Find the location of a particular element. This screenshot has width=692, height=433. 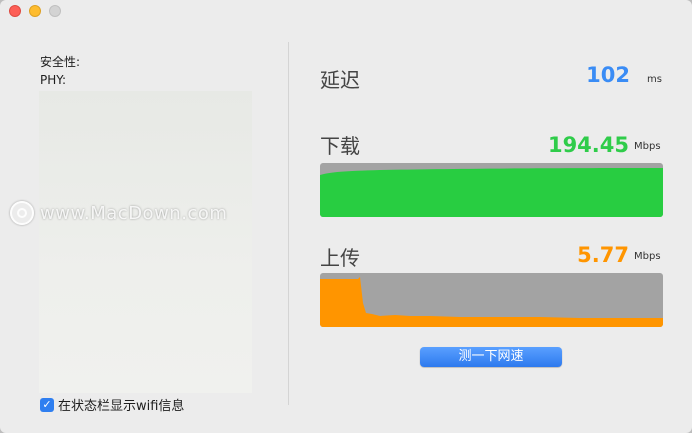

close-button is located at coordinates (15, 11).